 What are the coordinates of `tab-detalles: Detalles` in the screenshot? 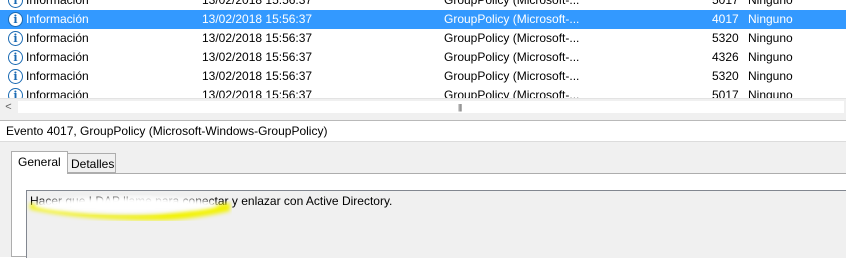 It's located at (90, 163).